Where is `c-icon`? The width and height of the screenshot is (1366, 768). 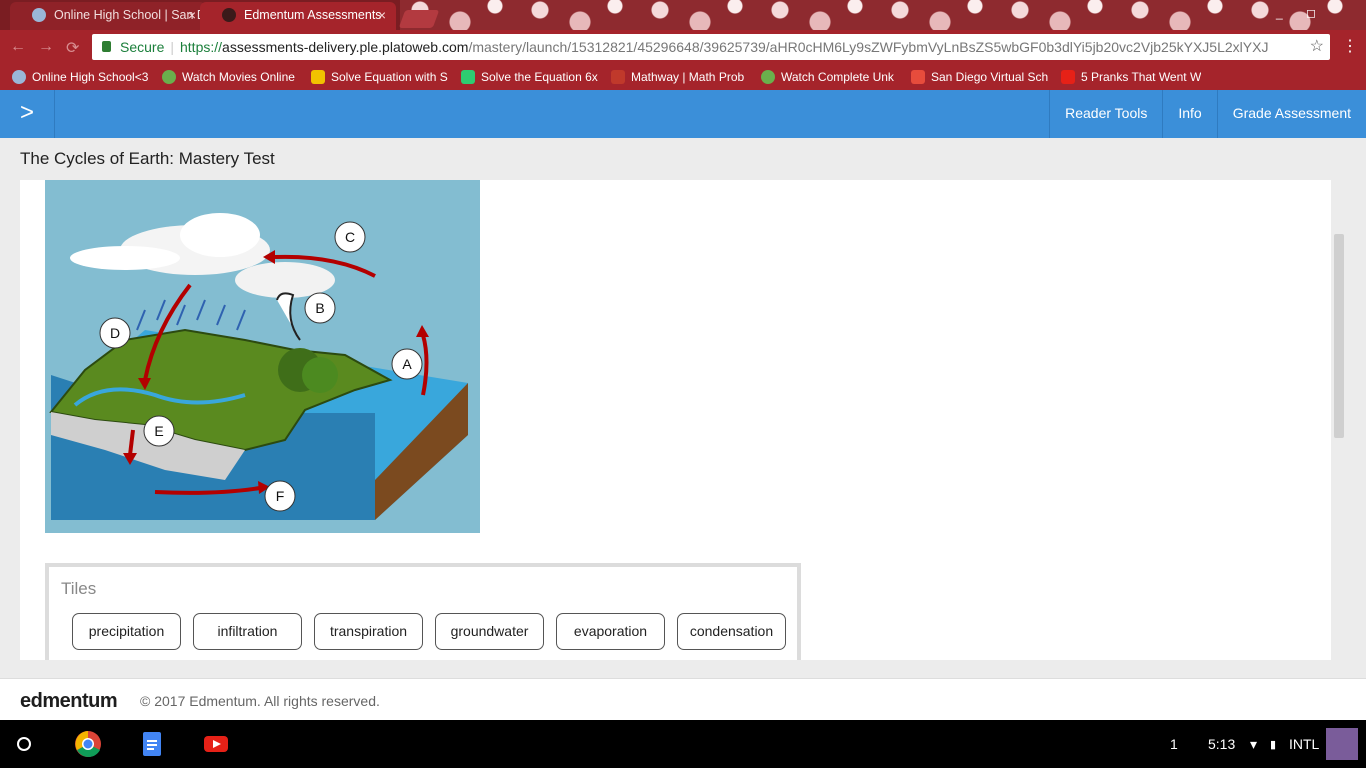
c-icon is located at coordinates (468, 77).